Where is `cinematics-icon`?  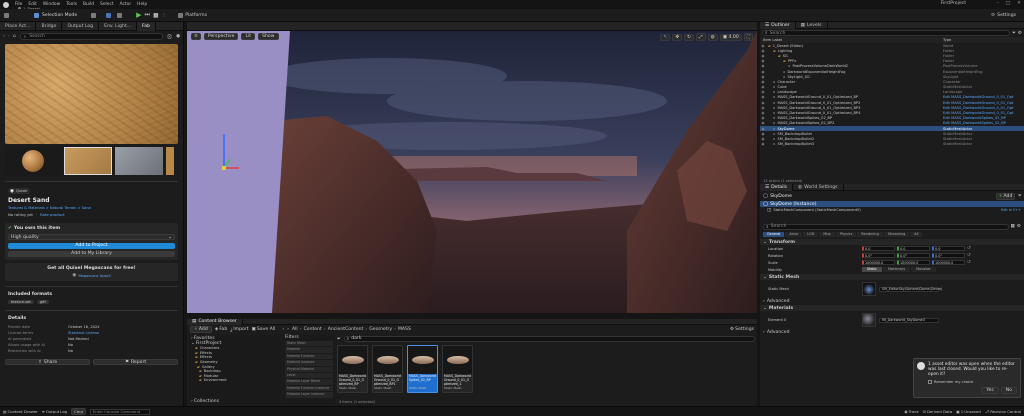 cinematics-icon is located at coordinates (120, 15).